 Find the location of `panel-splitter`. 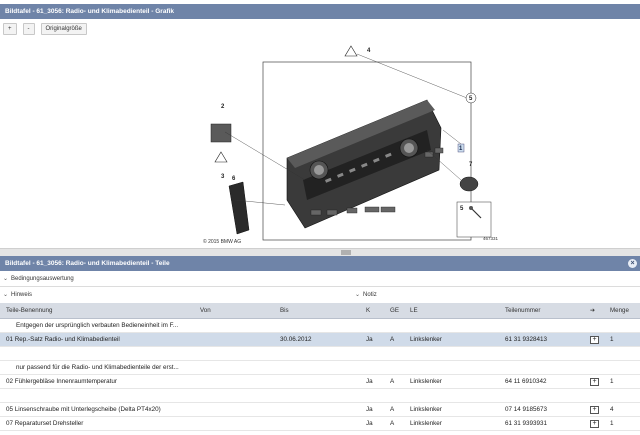

panel-splitter is located at coordinates (320, 252).